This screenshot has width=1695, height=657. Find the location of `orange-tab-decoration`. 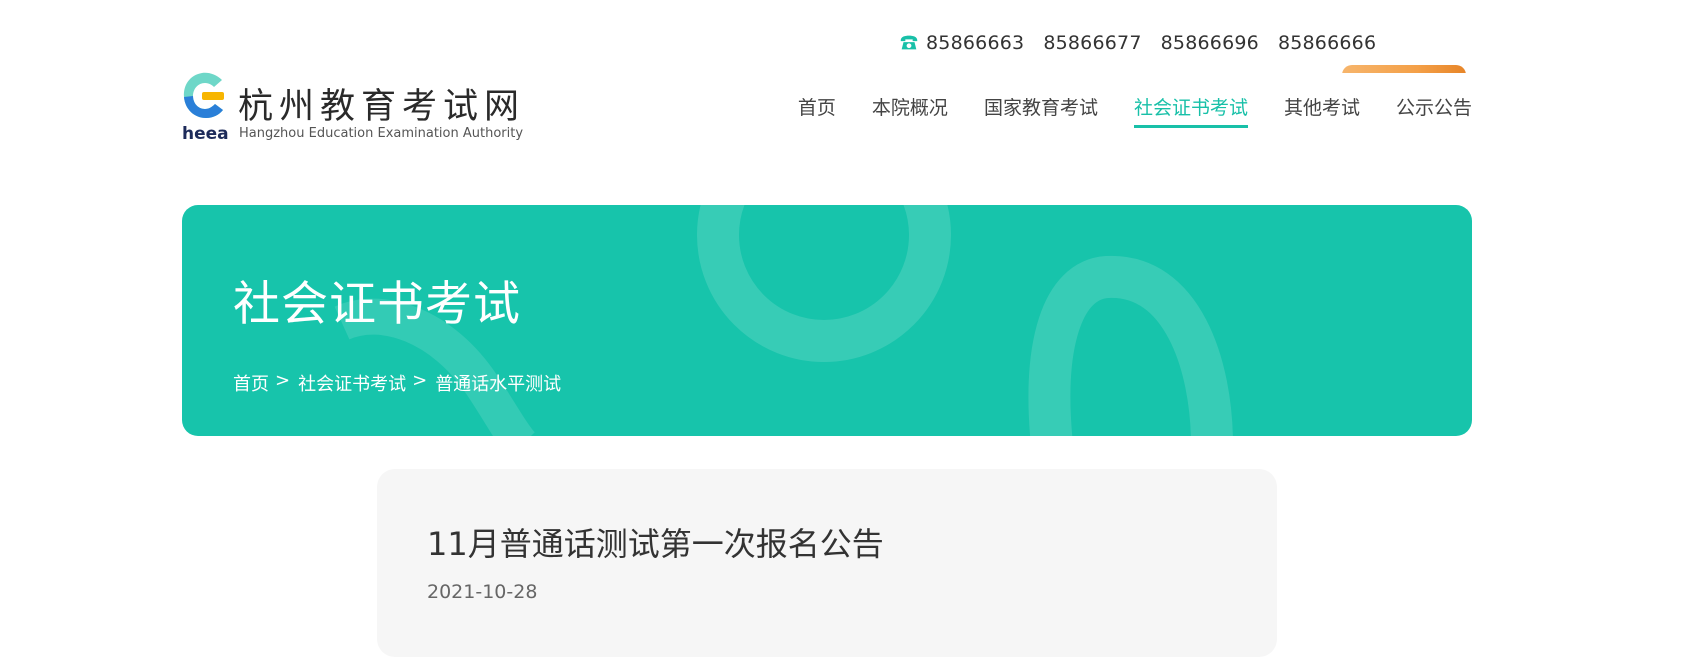

orange-tab-decoration is located at coordinates (1404, 70).